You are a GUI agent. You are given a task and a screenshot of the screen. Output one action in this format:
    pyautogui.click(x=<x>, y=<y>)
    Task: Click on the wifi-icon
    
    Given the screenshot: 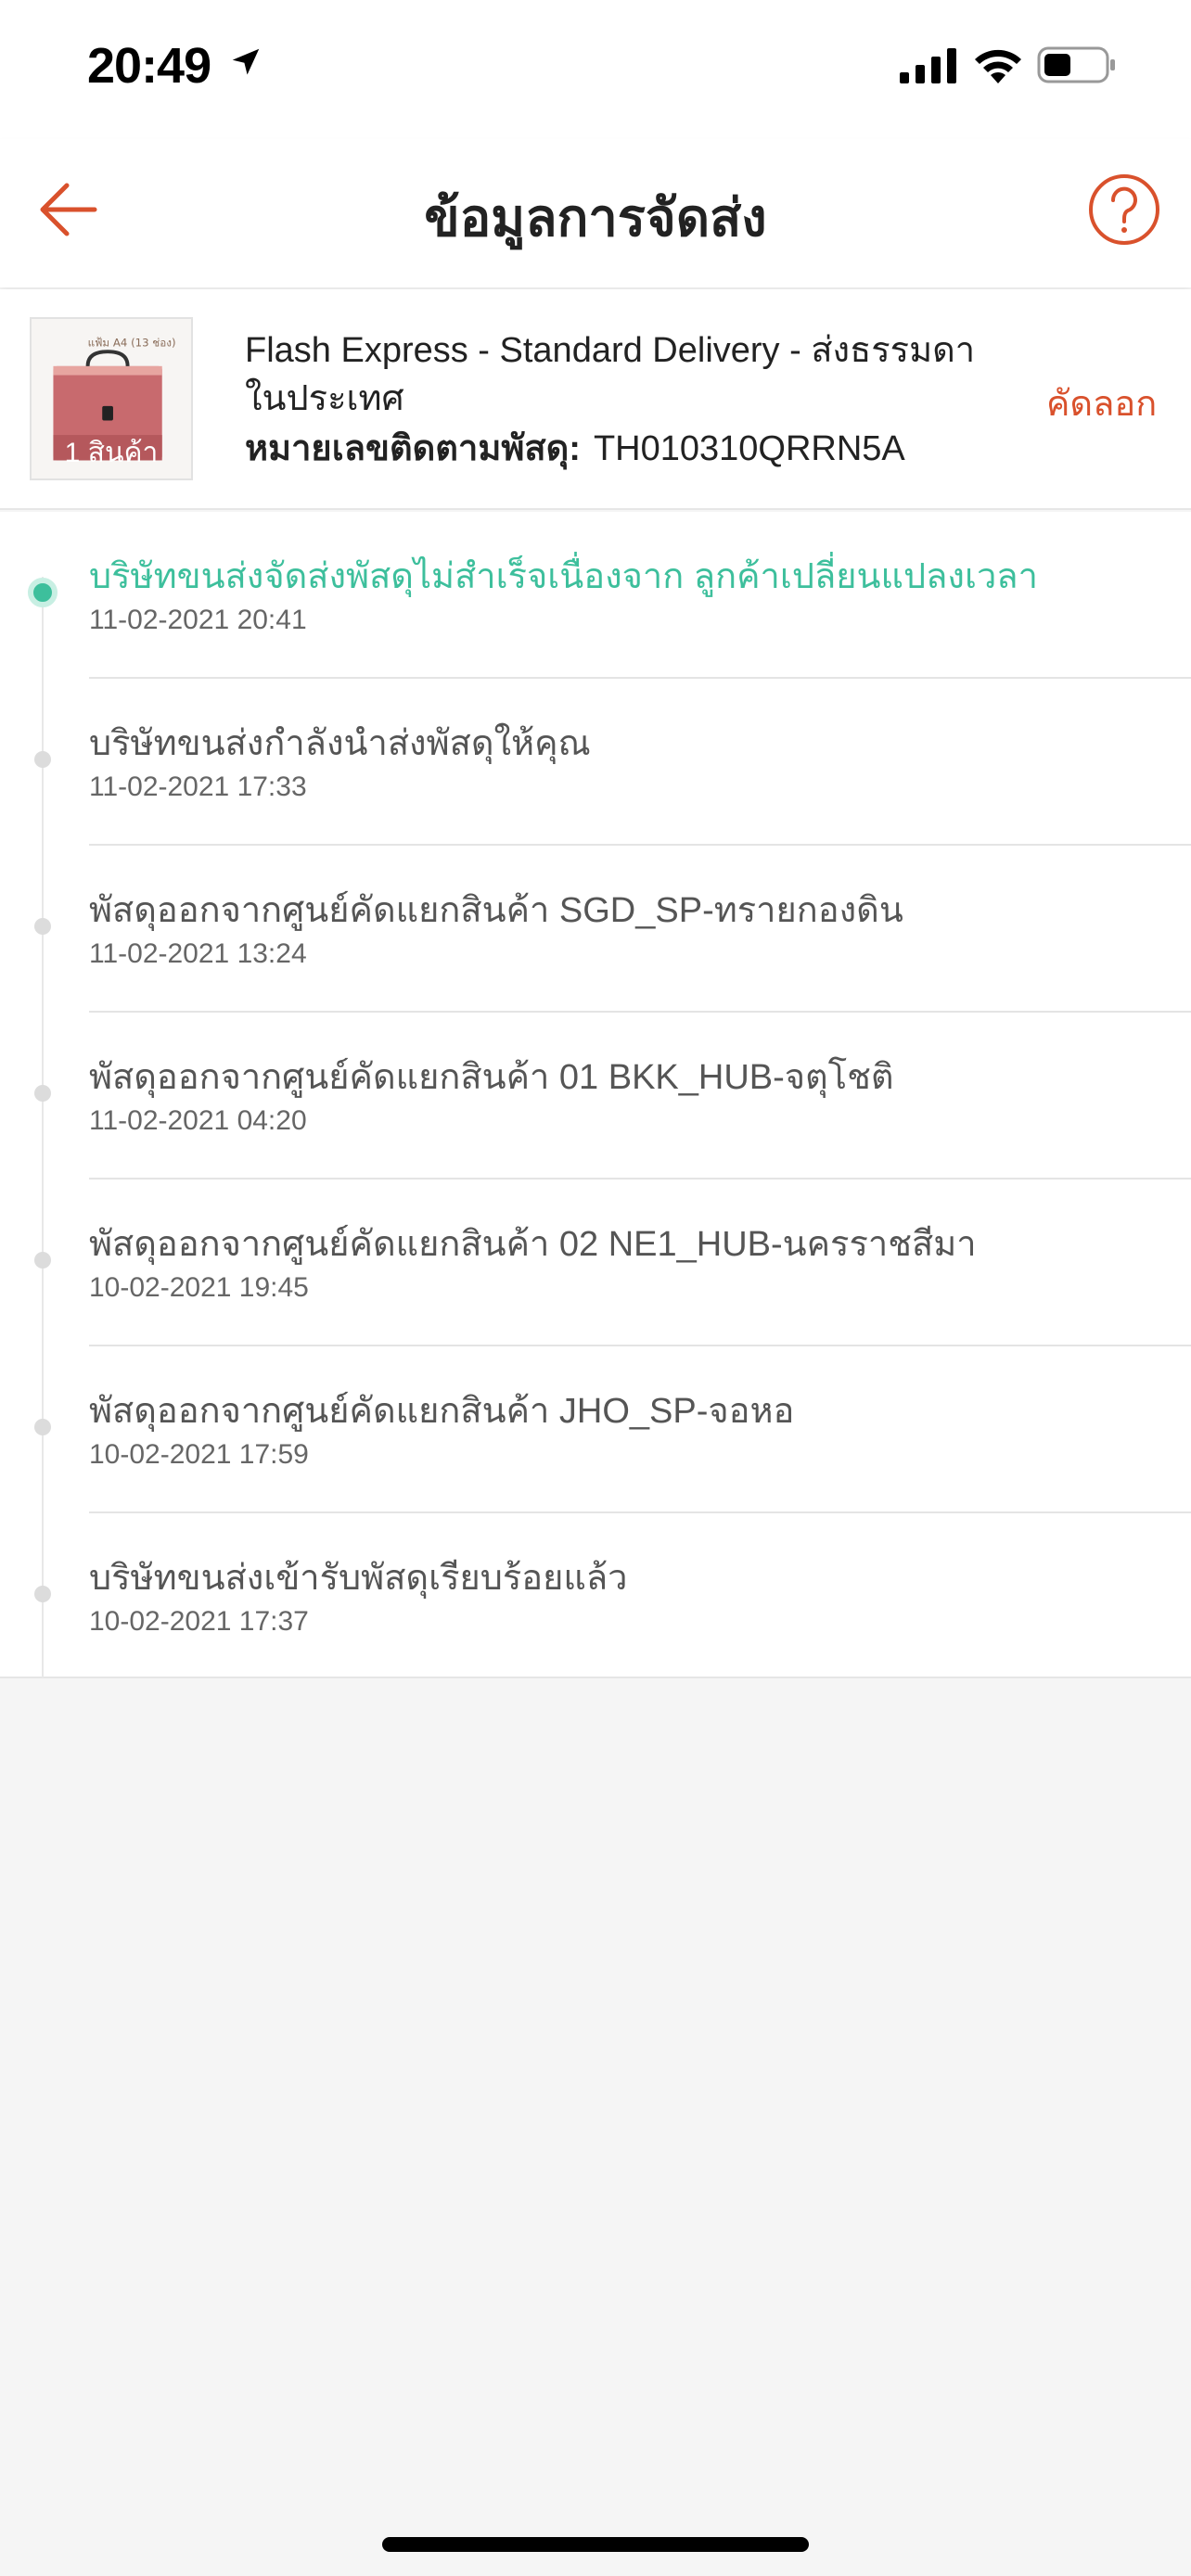 What is the action you would take?
    pyautogui.click(x=998, y=66)
    